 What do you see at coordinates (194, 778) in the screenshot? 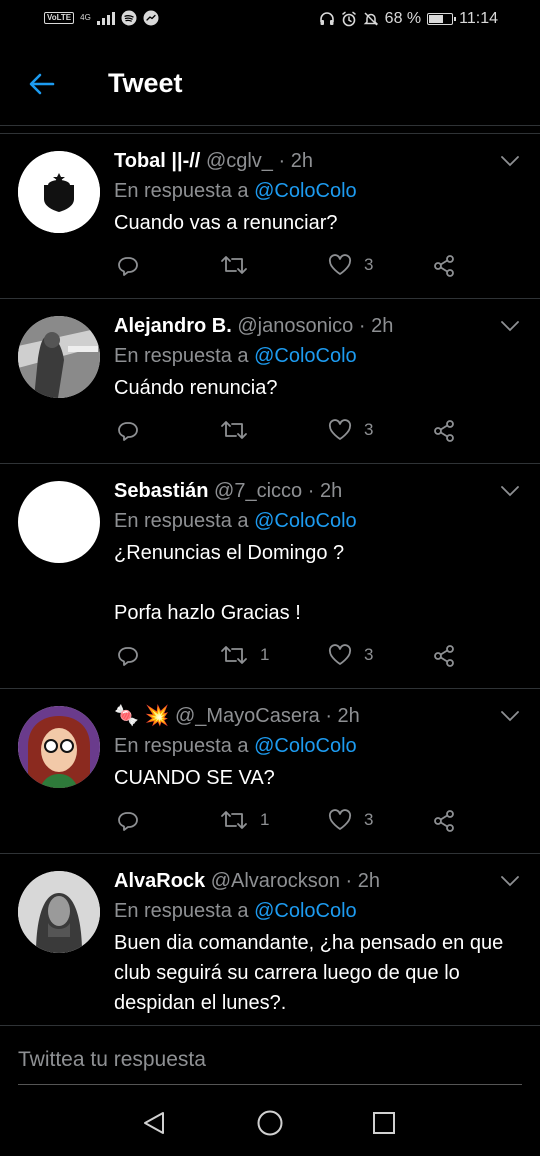
I see `tweet-text: CUANDO SE VA?` at bounding box center [194, 778].